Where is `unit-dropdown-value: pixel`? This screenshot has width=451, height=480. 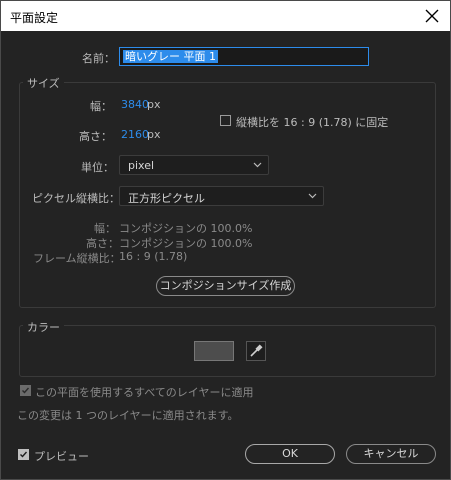
unit-dropdown-value: pixel is located at coordinates (141, 165).